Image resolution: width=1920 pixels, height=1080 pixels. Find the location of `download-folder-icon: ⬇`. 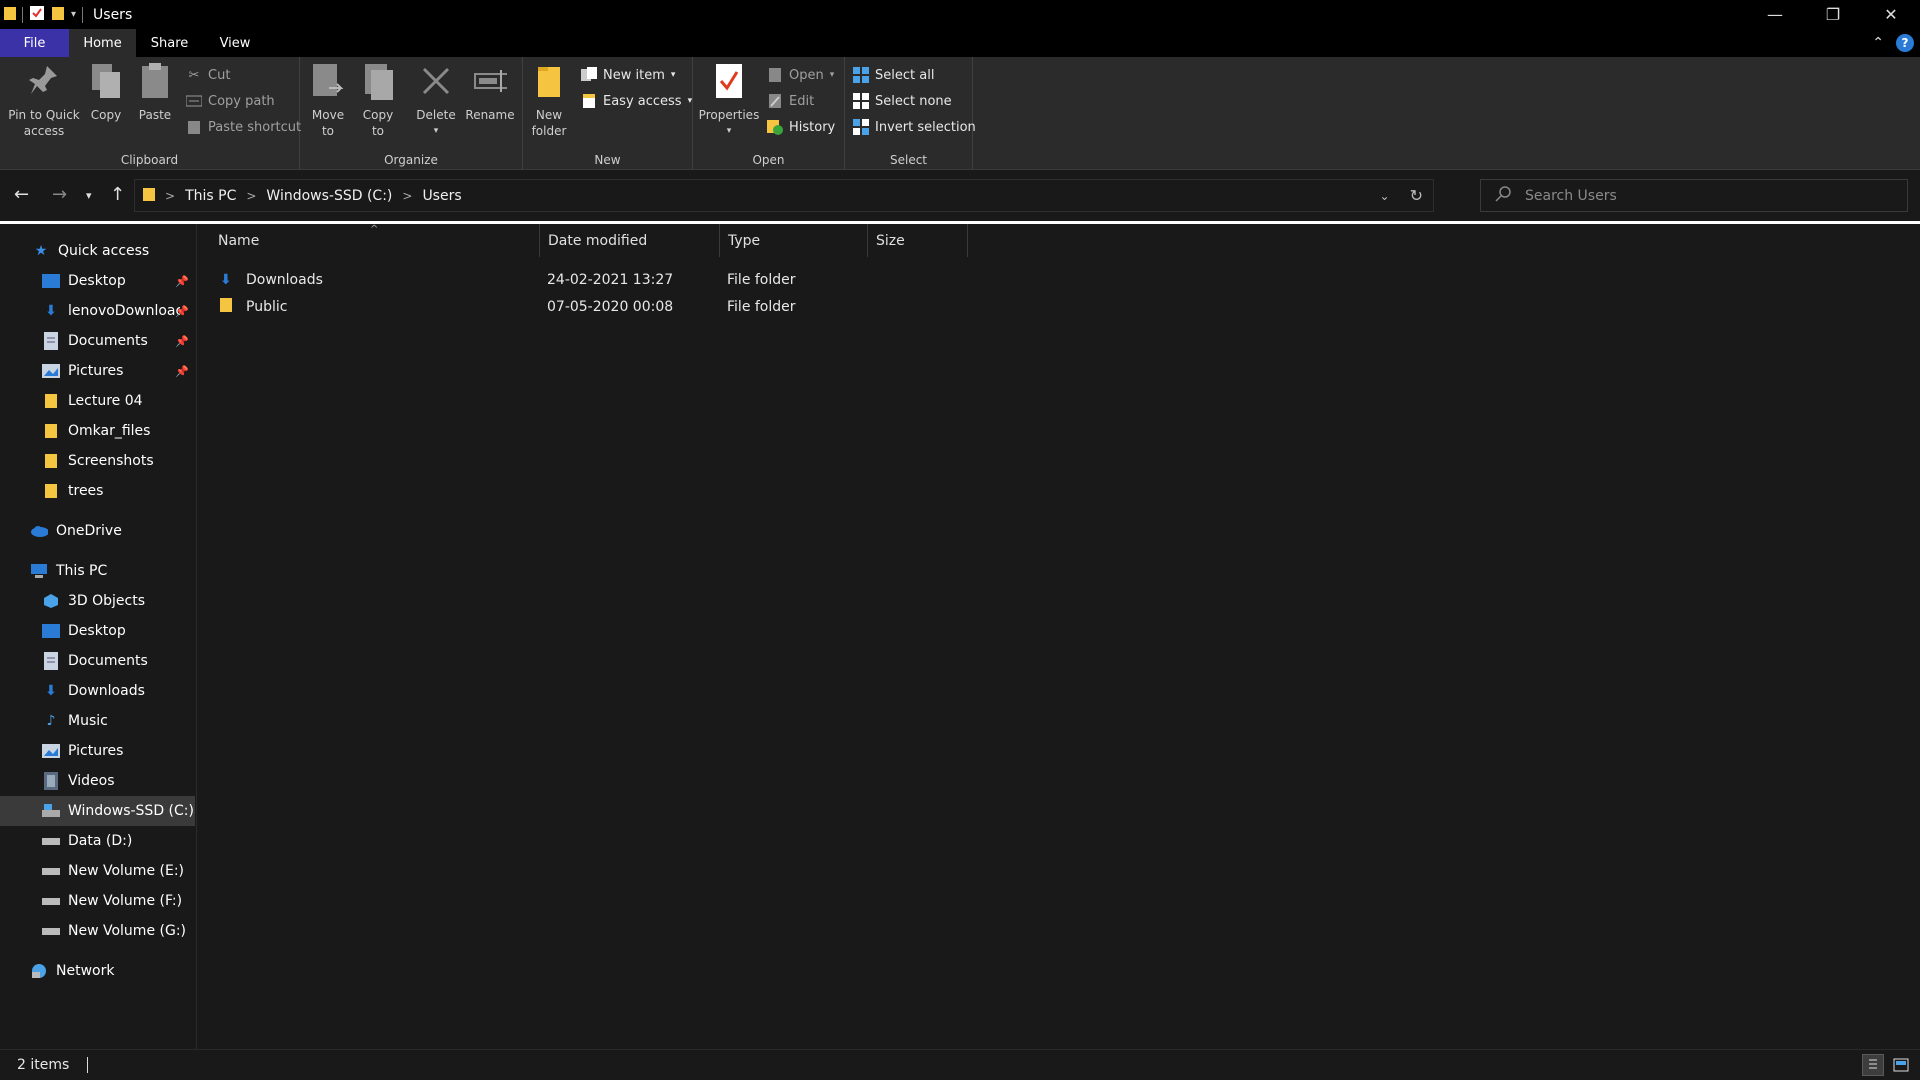

download-folder-icon: ⬇ is located at coordinates (226, 279).